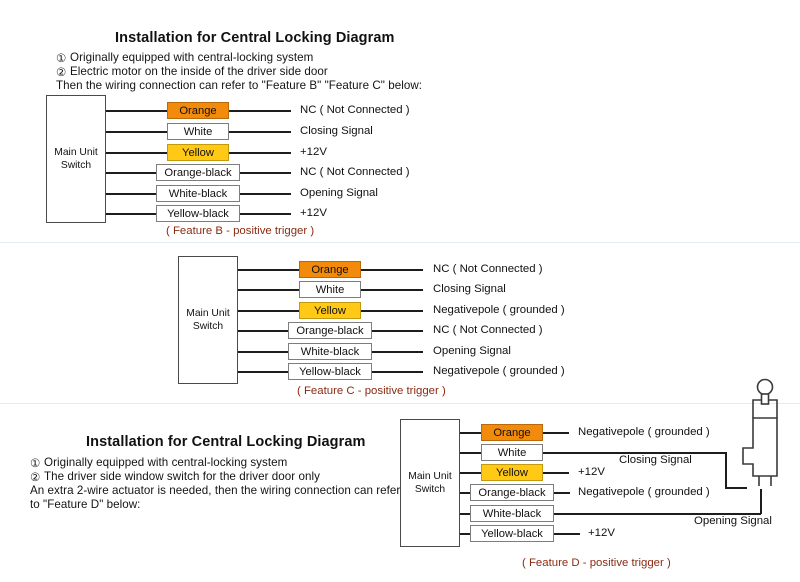  I want to click on main-unit-switch-label-d: Main Unit Switch, so click(430, 483).